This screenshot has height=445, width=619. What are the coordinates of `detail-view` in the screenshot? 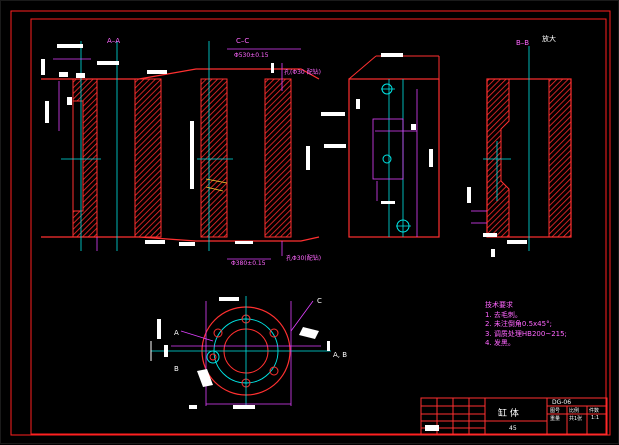 It's located at (380, 145).